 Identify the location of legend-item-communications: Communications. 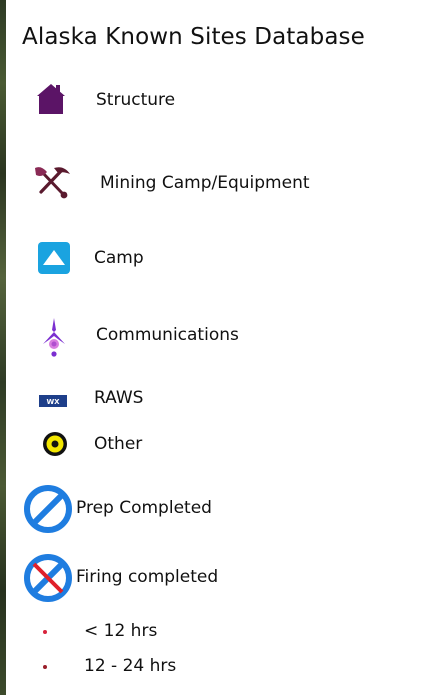
(215, 339).